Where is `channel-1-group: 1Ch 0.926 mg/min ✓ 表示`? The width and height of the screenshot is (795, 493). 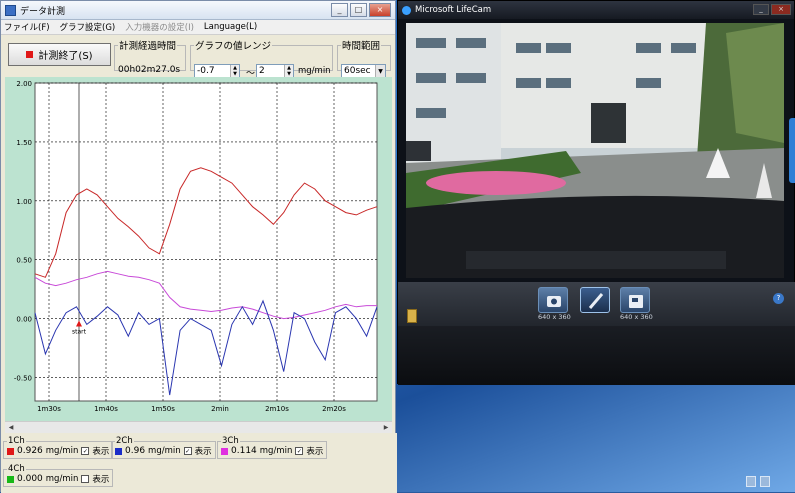
channel-1-group: 1Ch 0.926 mg/min ✓ 表示 is located at coordinates (58, 447).